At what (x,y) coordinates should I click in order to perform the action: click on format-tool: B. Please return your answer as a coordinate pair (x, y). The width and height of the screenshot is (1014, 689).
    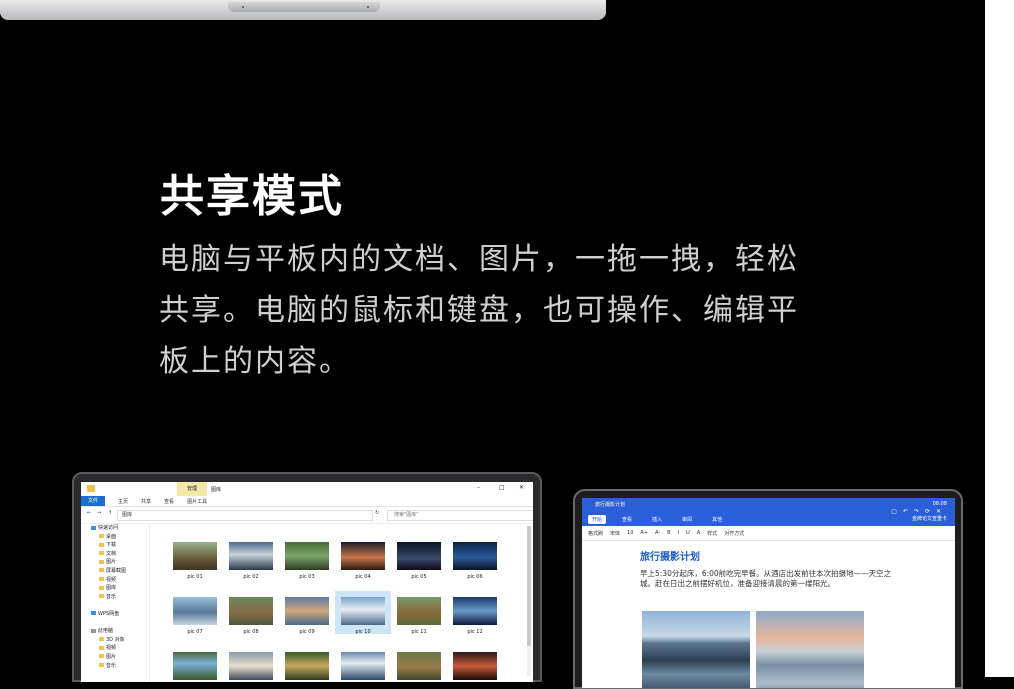
    Looking at the image, I should click on (668, 533).